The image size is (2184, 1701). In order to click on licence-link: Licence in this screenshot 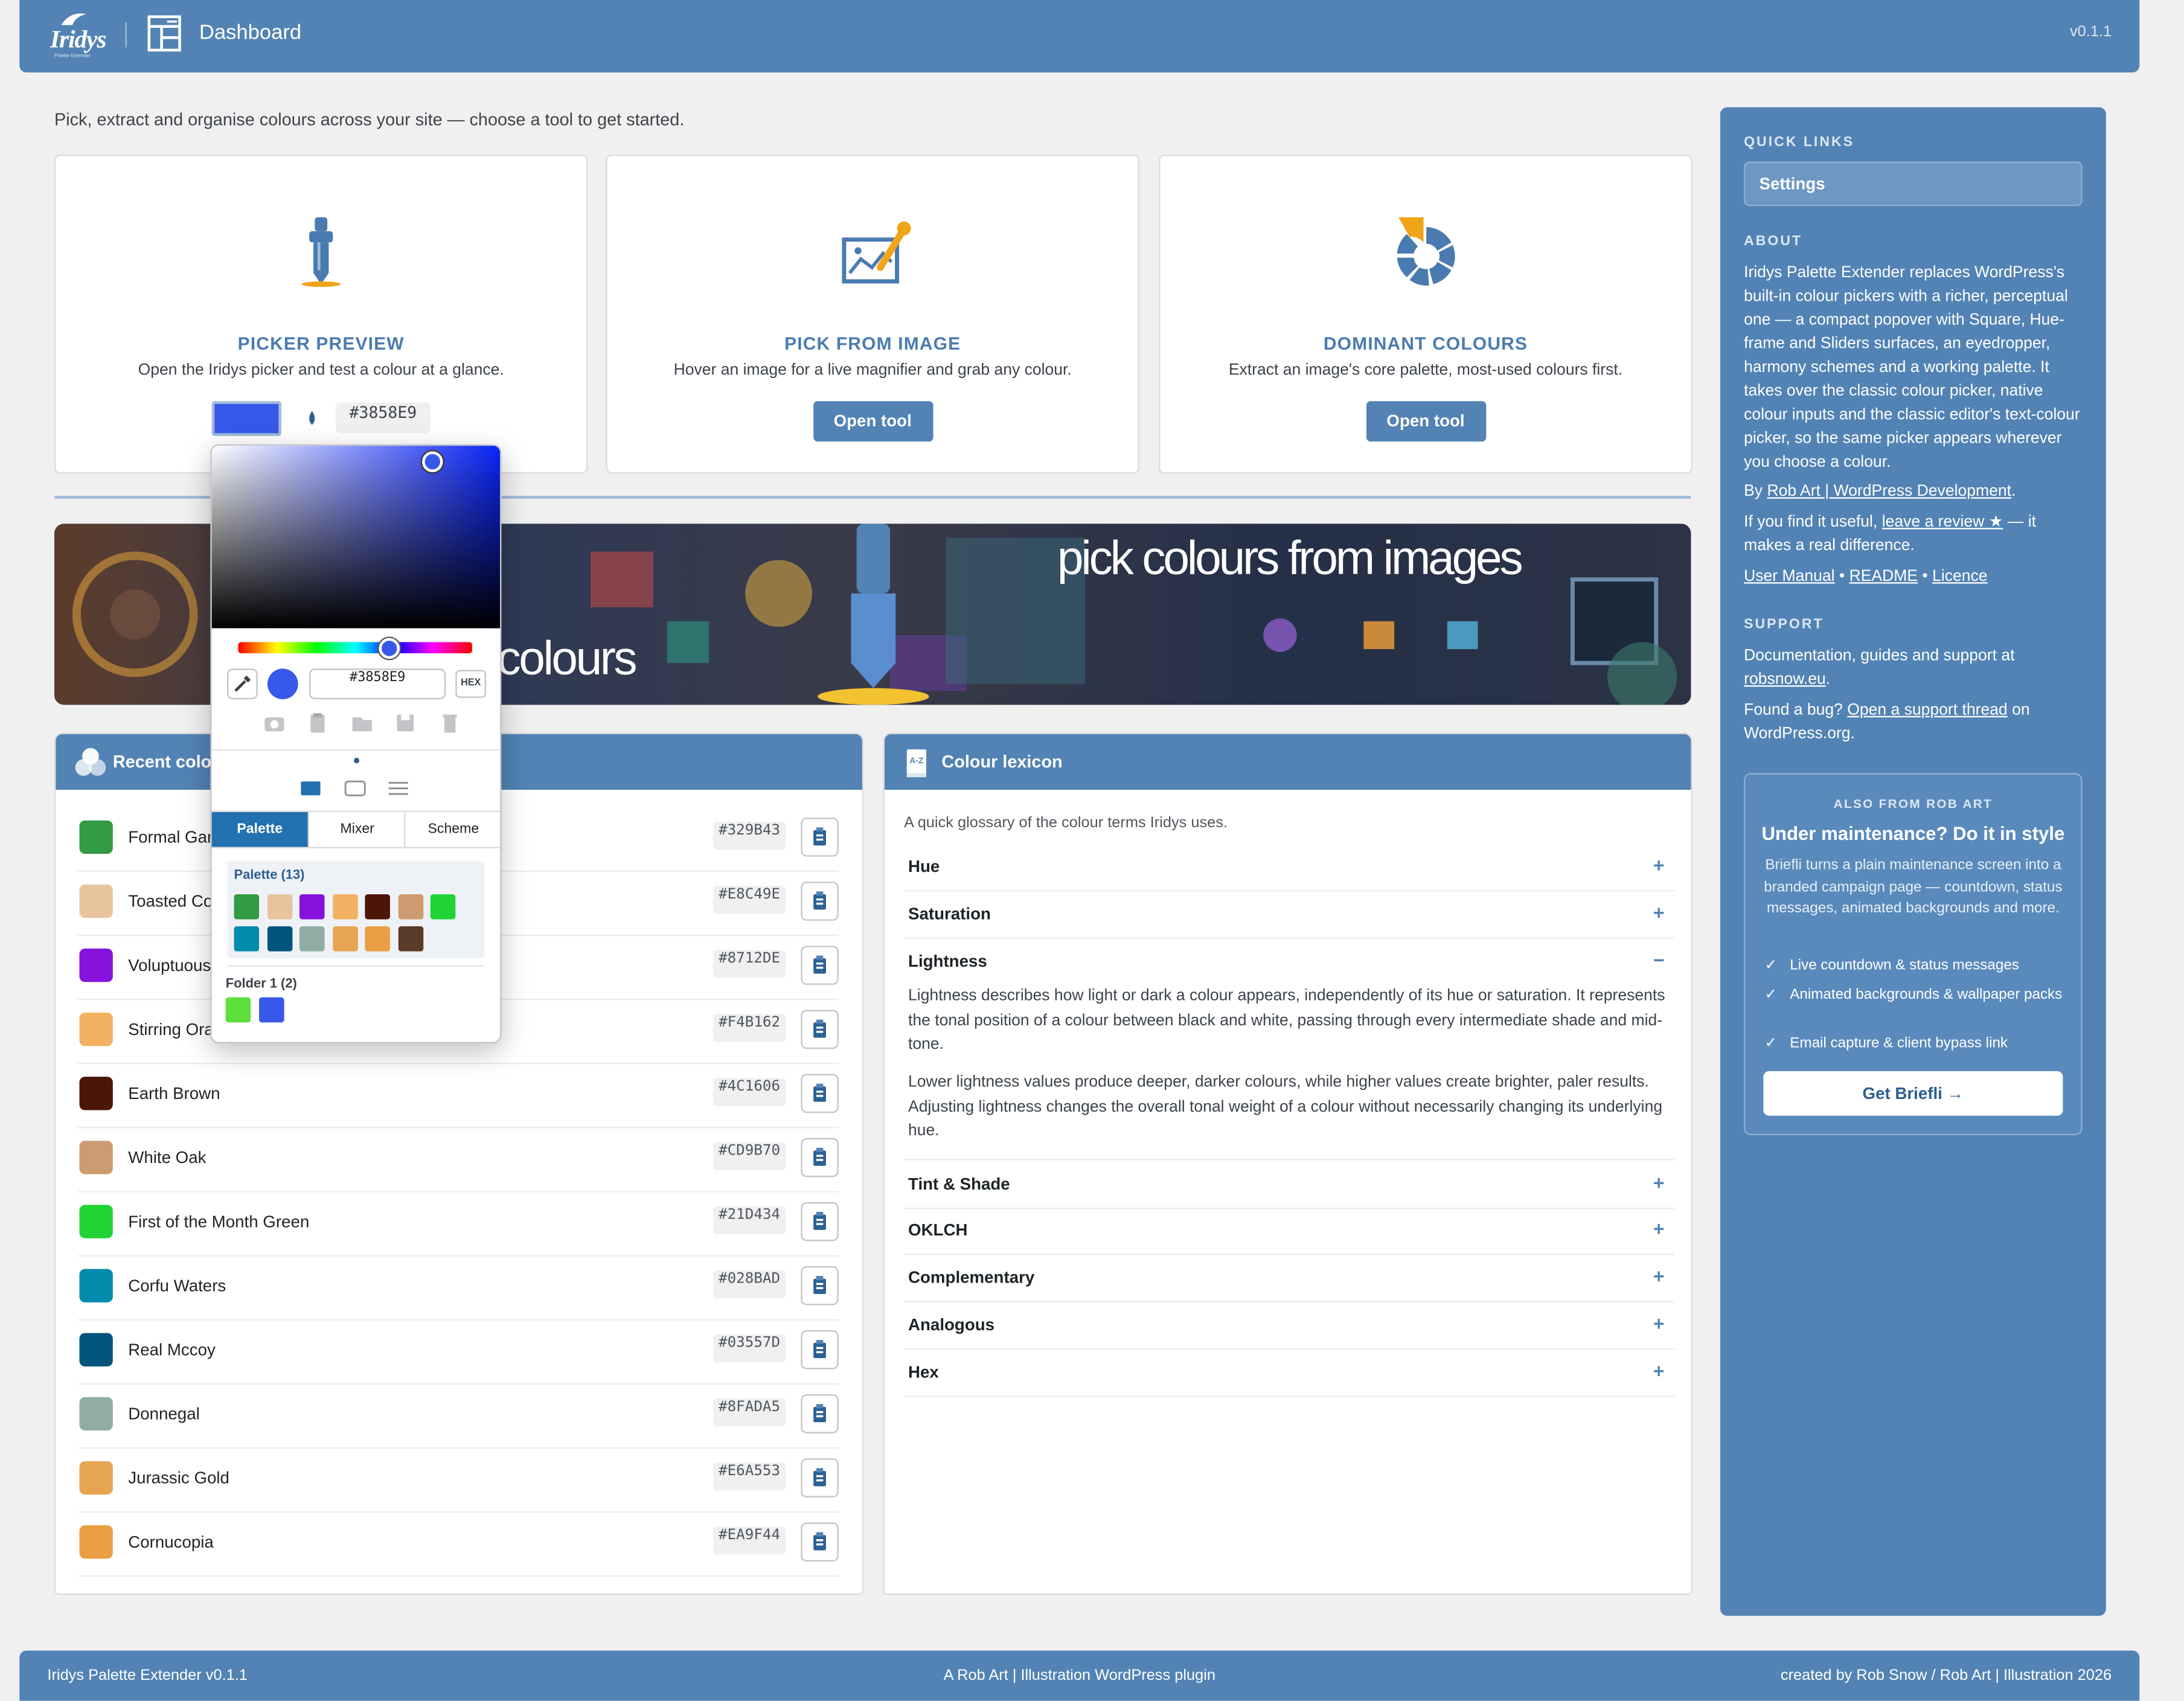, I will do `click(1959, 576)`.